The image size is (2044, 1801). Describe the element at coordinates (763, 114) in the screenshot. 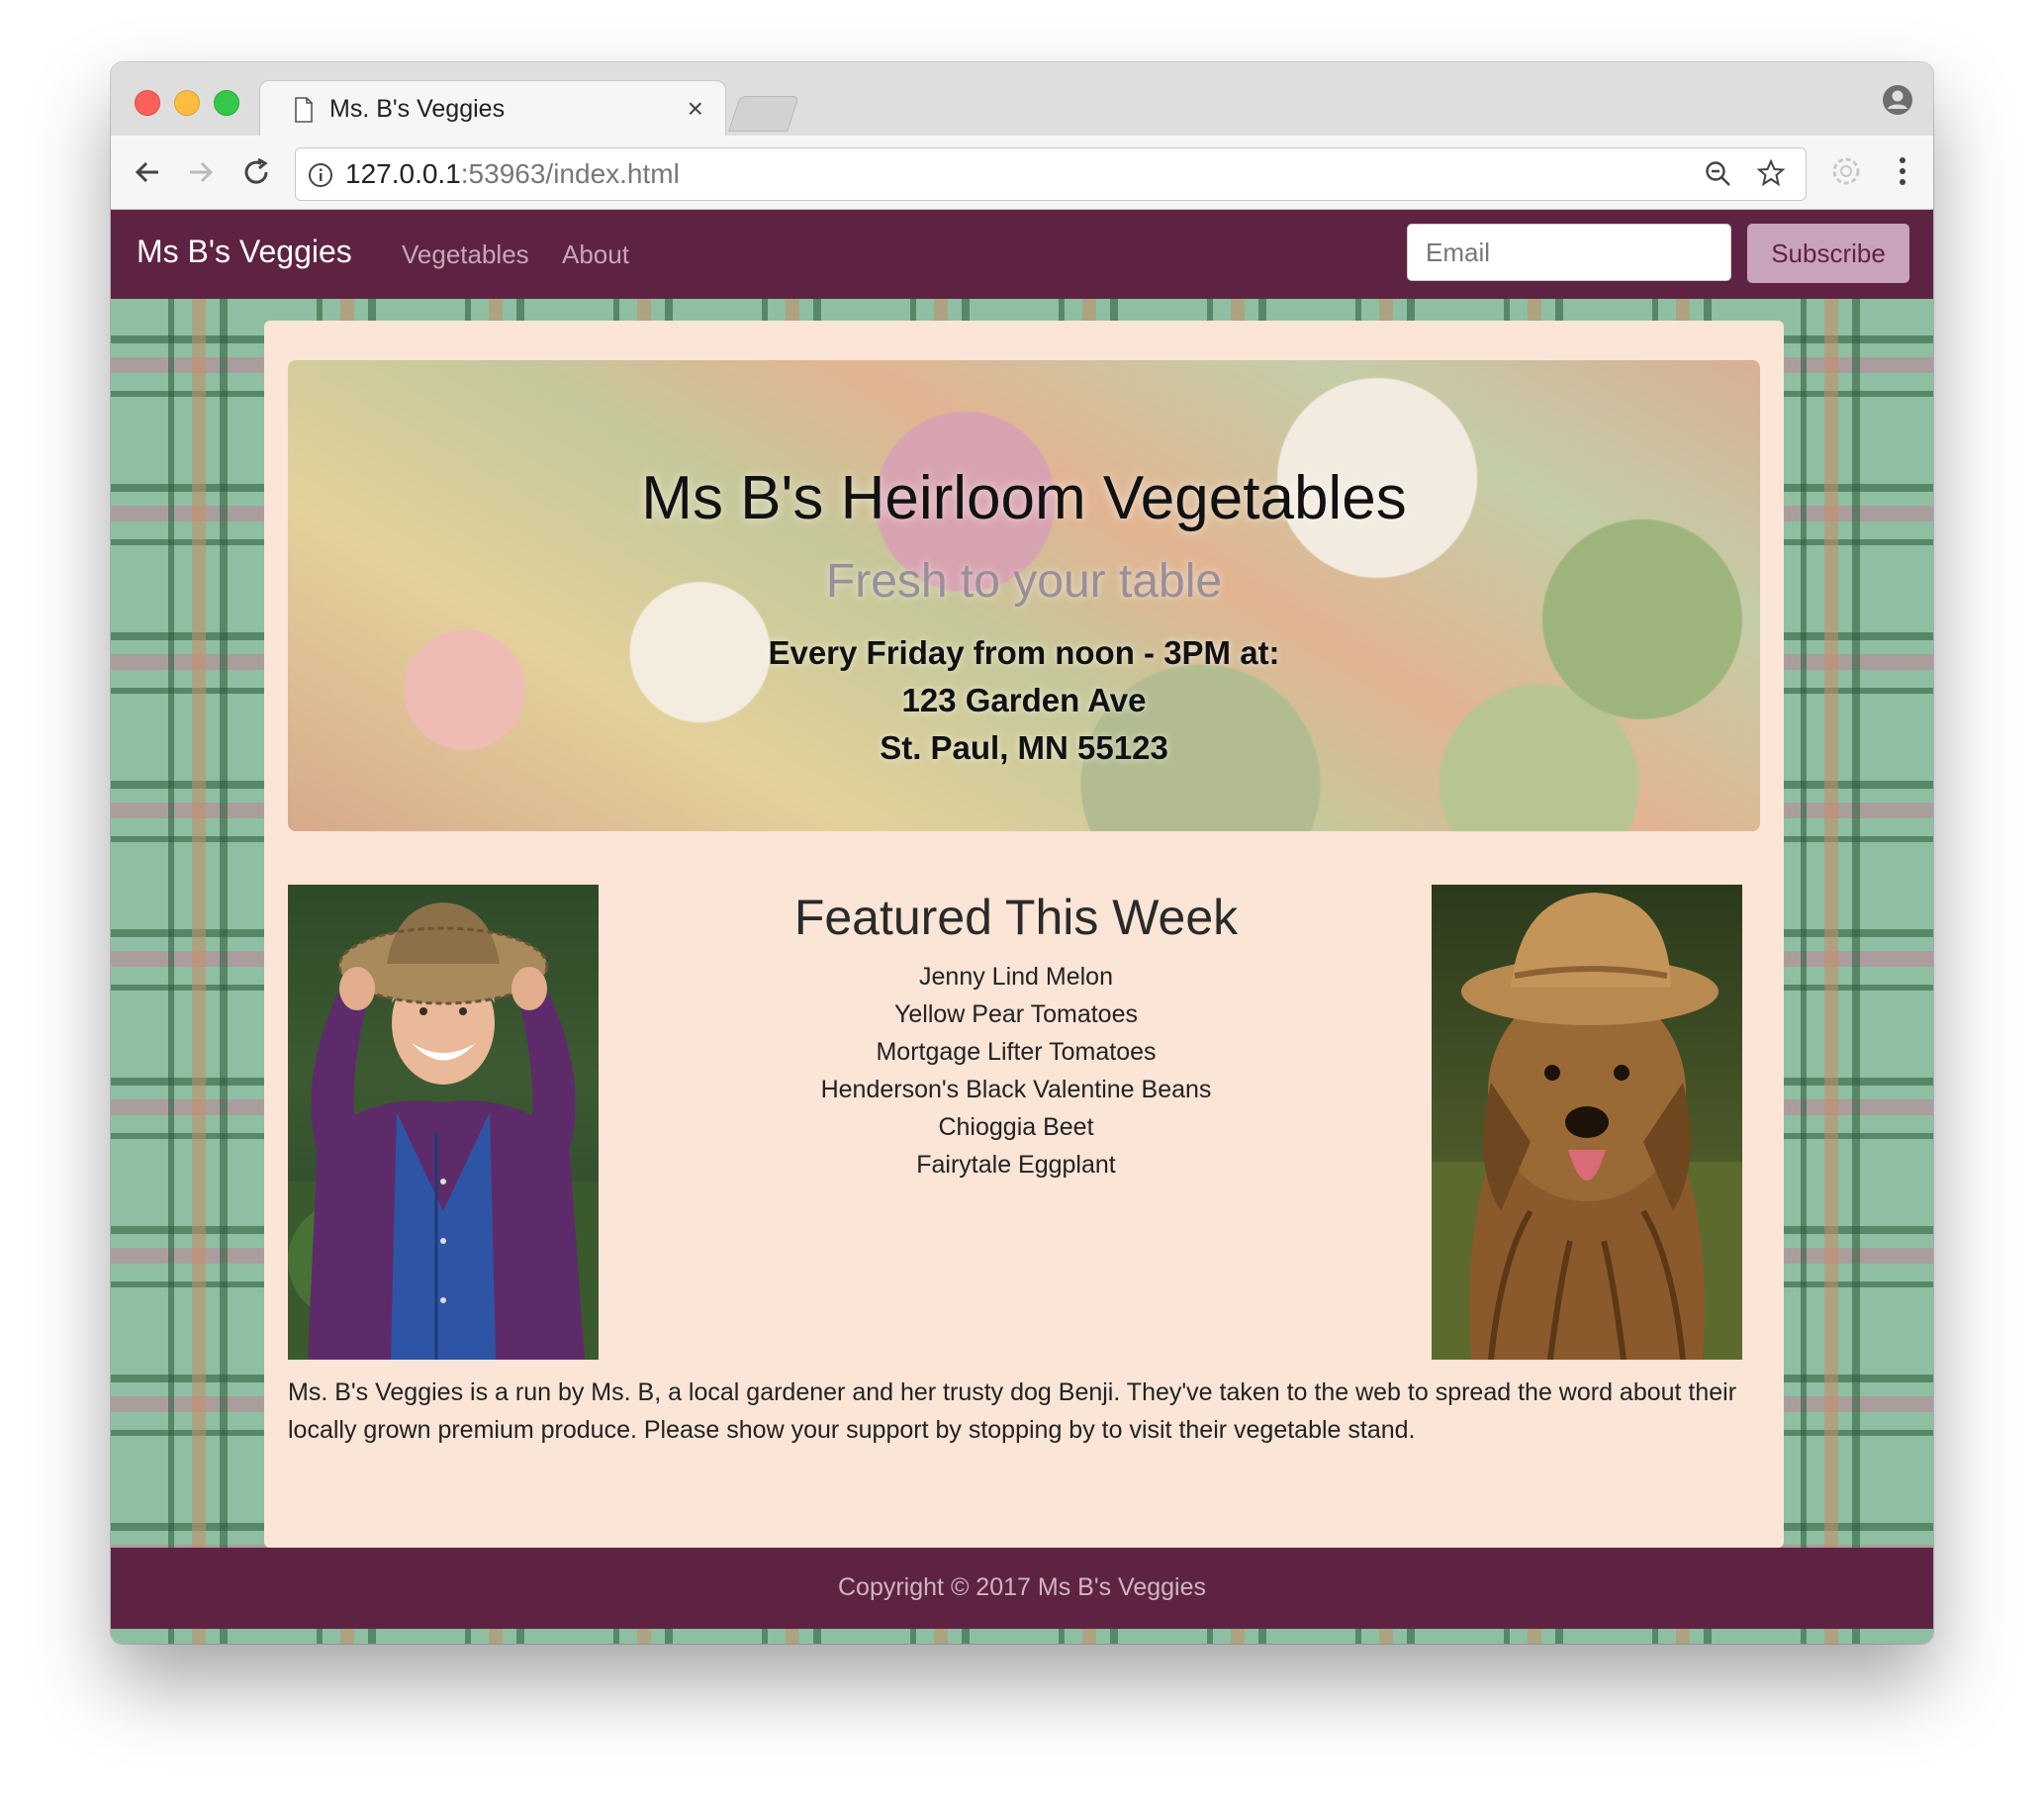

I see `new-tab-button` at that location.